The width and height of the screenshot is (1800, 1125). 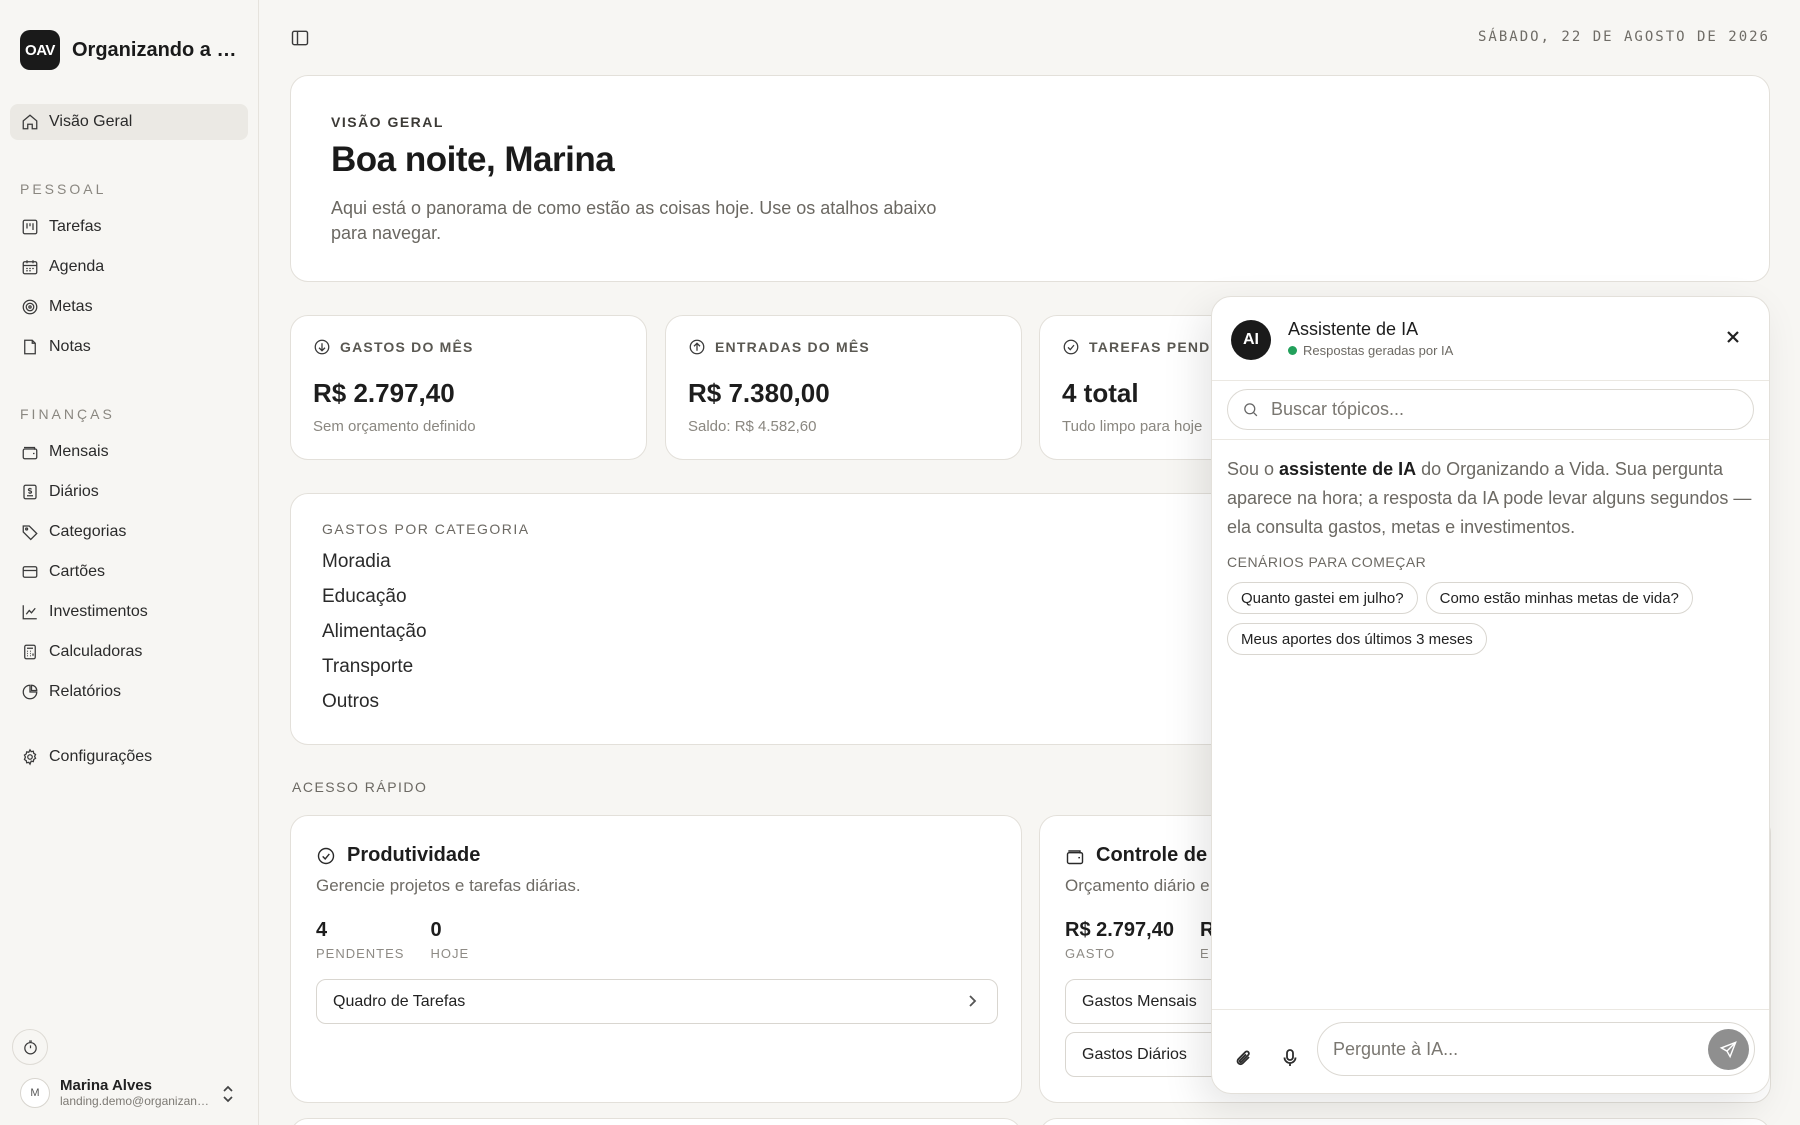 I want to click on quick-stat-value: 0, so click(x=436, y=930).